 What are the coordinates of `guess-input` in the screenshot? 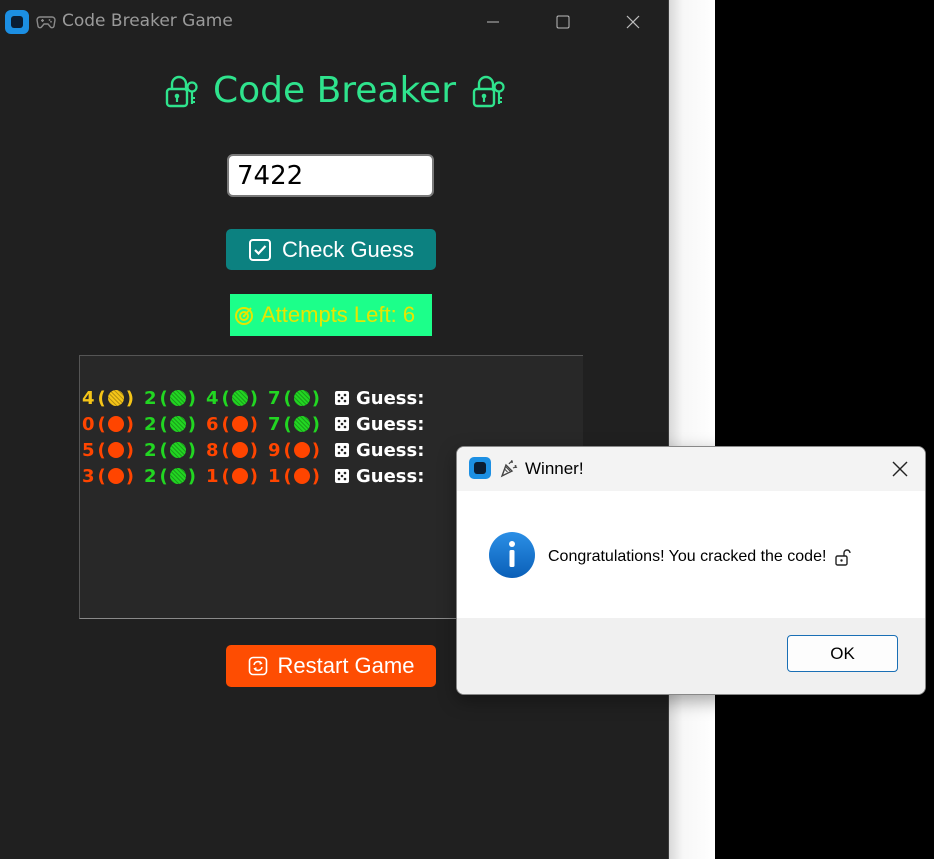 It's located at (330, 175).